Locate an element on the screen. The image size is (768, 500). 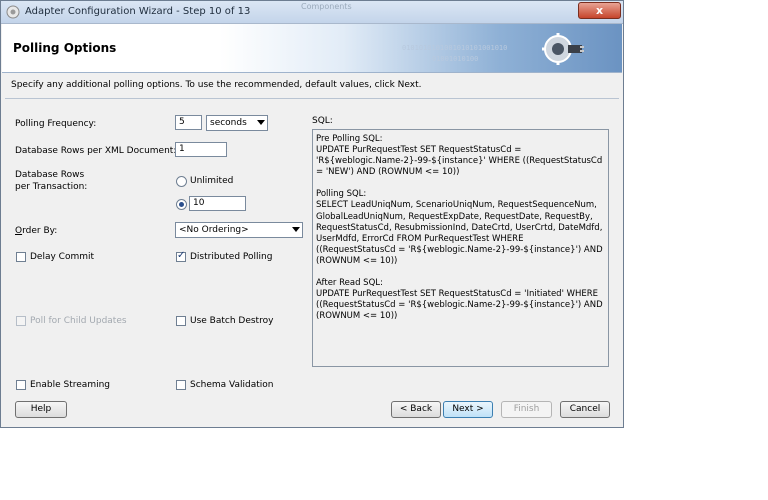
app-icon is located at coordinates (13, 12).